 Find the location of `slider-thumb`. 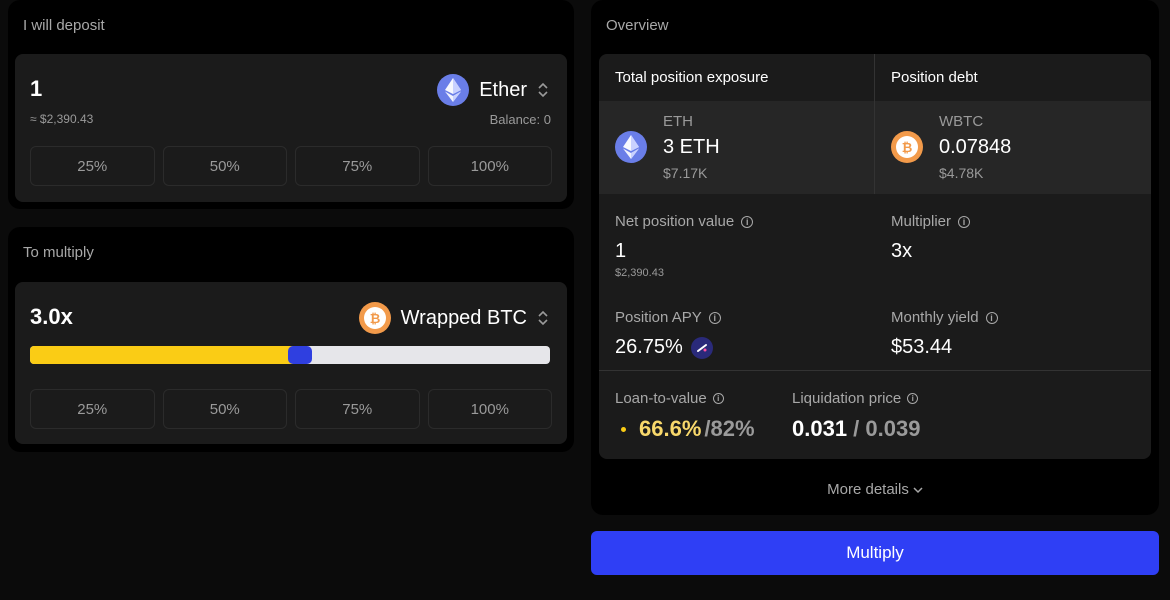

slider-thumb is located at coordinates (300, 355).